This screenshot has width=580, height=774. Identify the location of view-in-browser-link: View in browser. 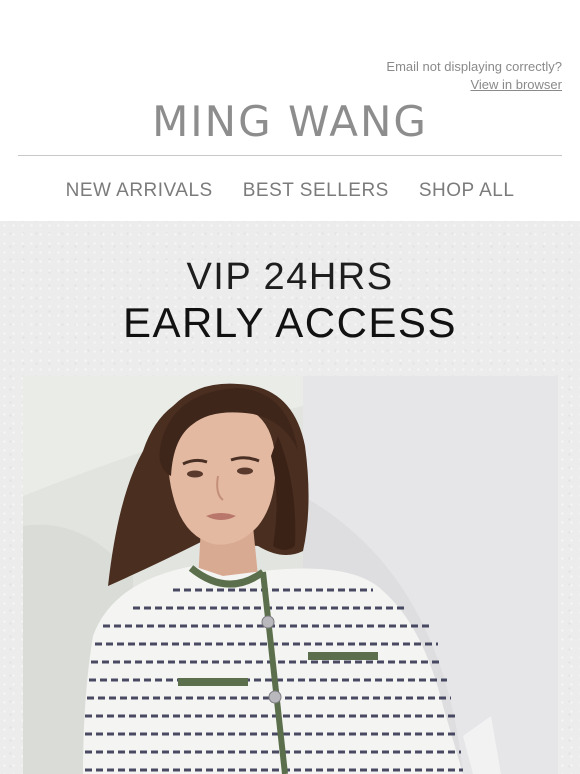
(516, 85).